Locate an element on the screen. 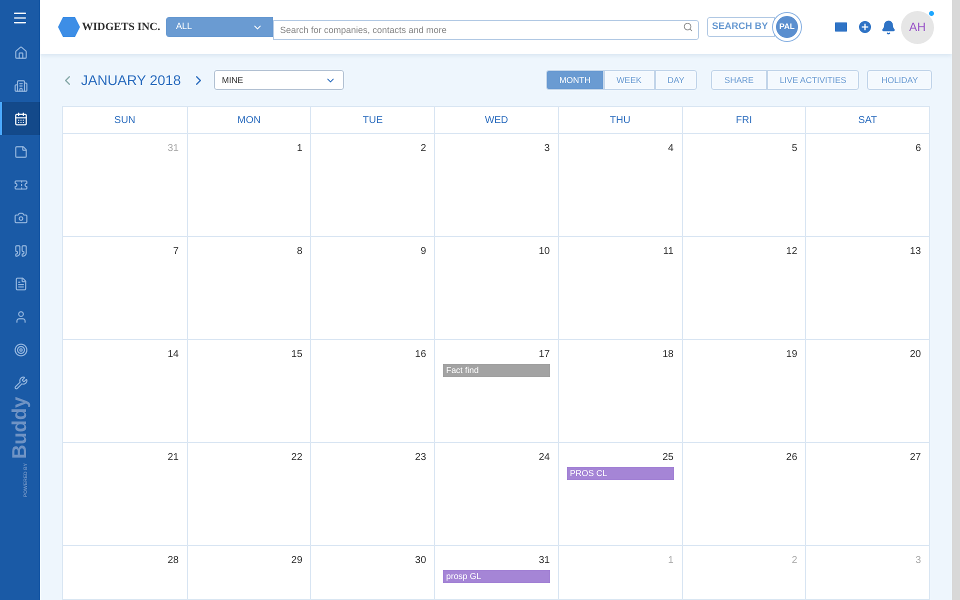  day-cell: 7 is located at coordinates (125, 288).